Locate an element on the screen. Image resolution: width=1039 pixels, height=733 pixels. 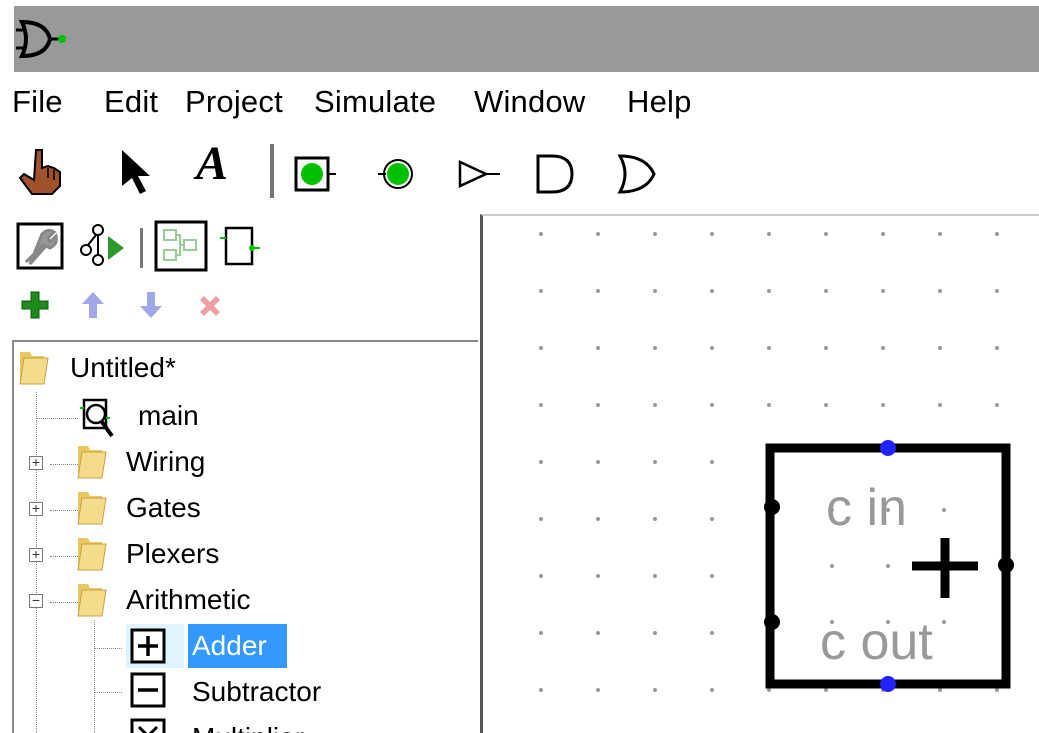
and-gate-icon is located at coordinates (556, 174).